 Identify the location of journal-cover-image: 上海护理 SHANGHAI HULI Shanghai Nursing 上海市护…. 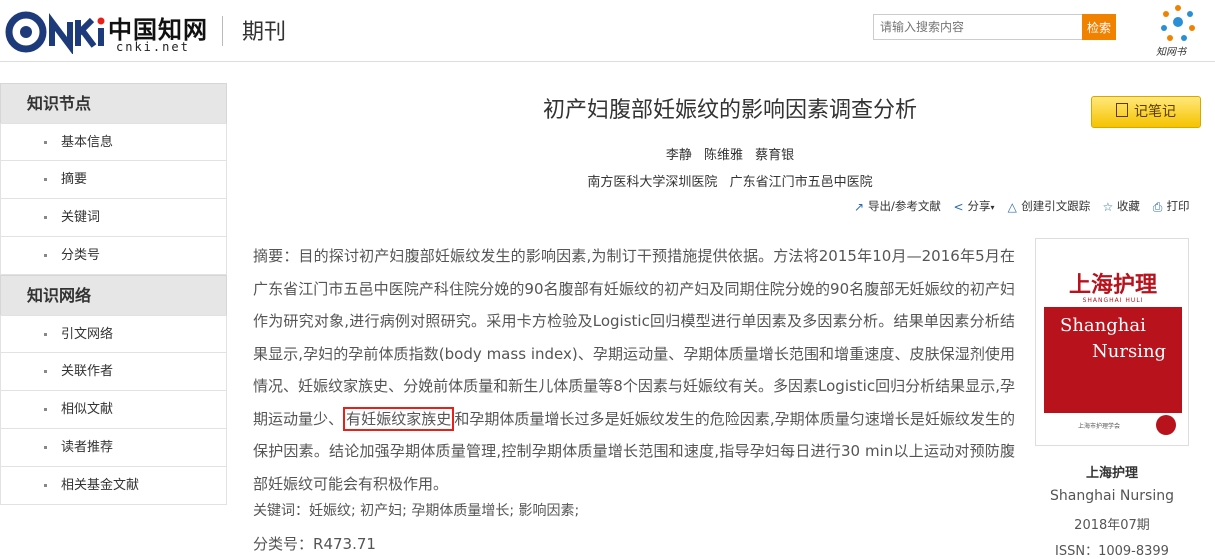
(1113, 343).